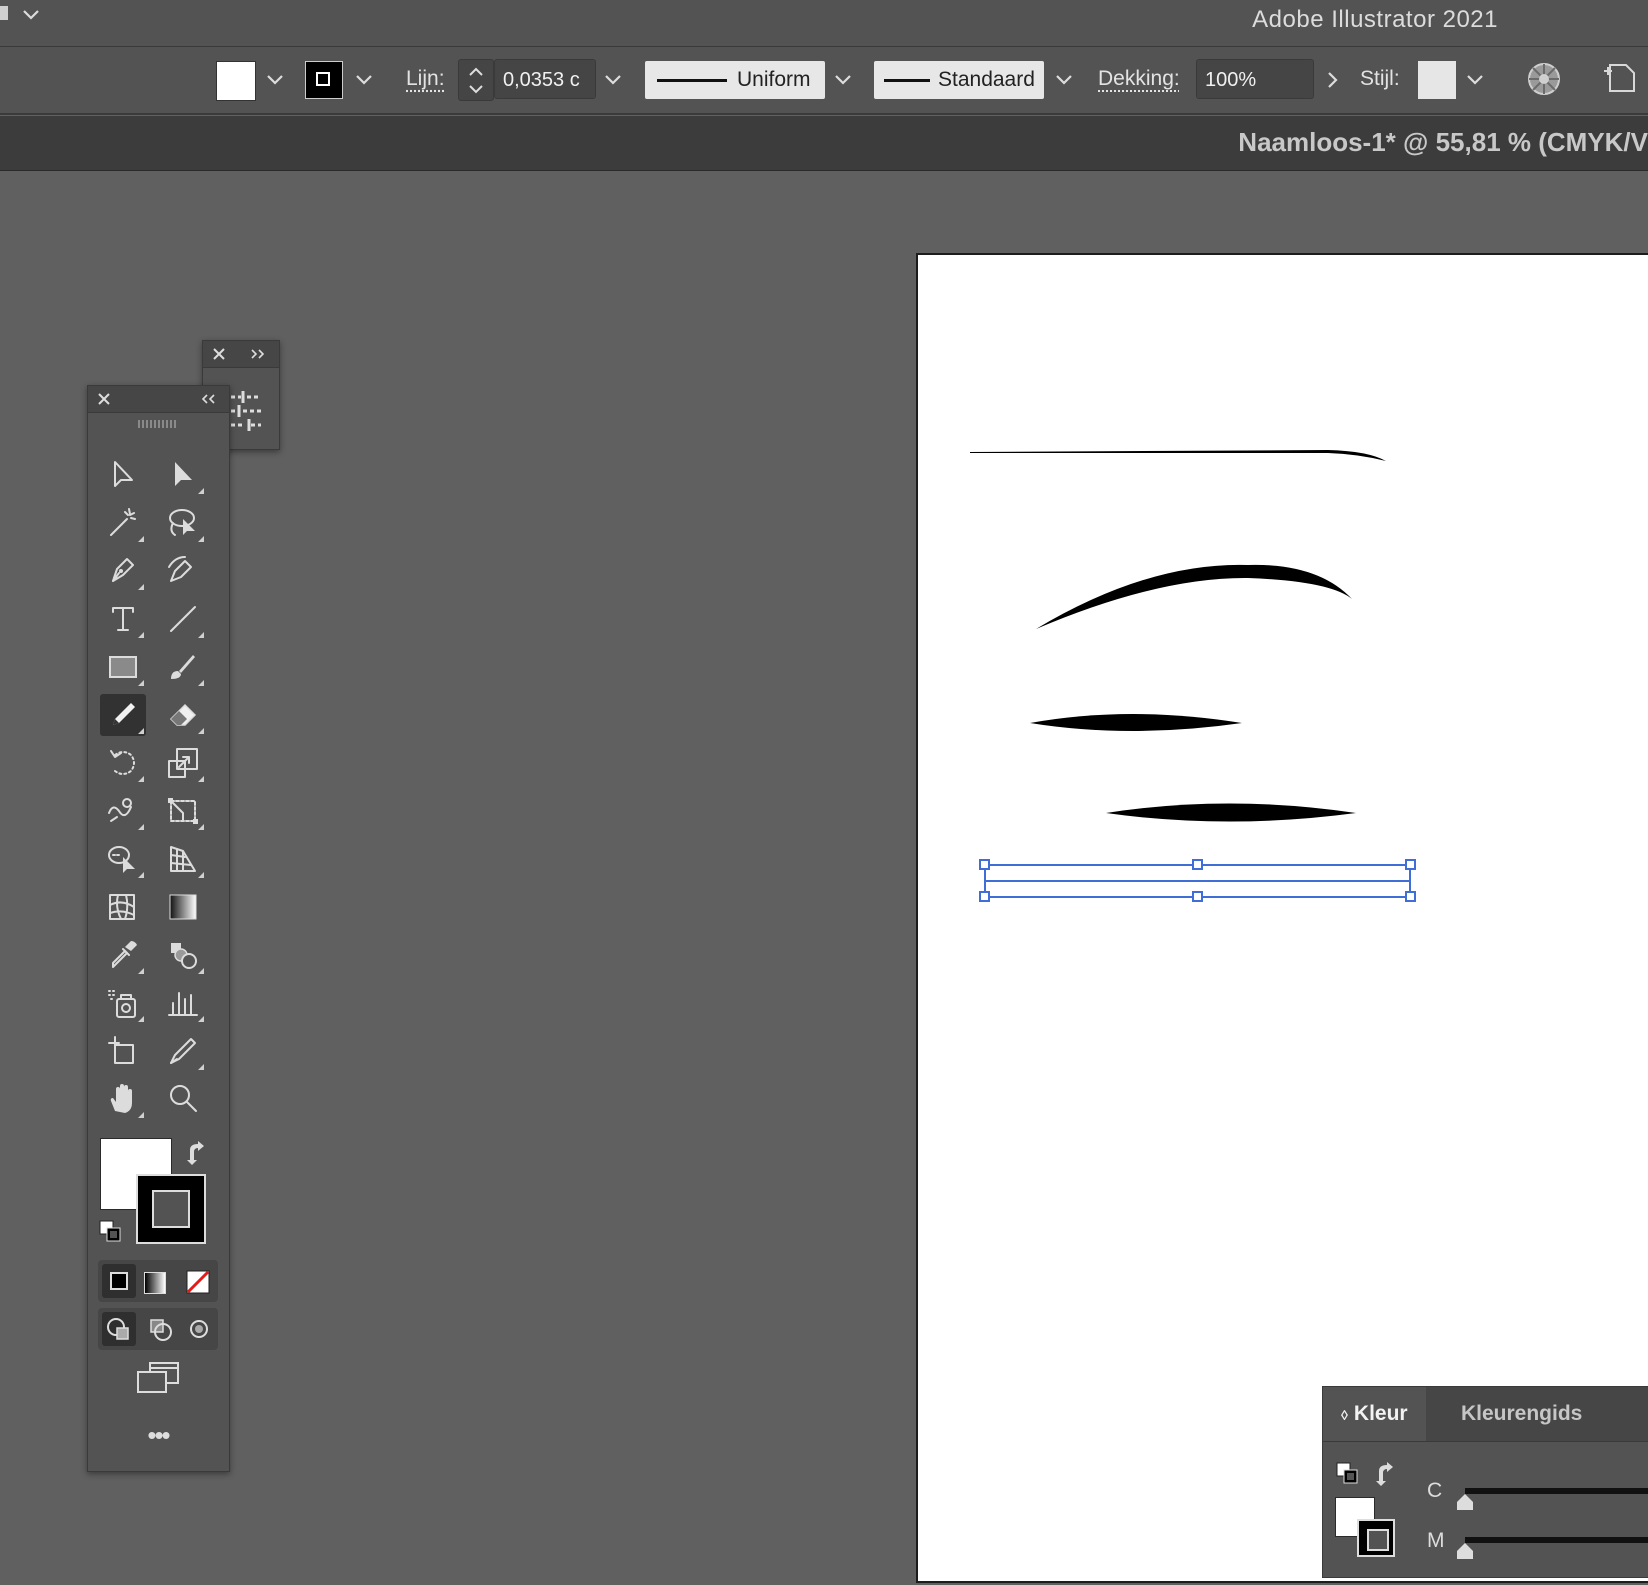 The image size is (1648, 1585). What do you see at coordinates (123, 1099) in the screenshot?
I see `hand-tool` at bounding box center [123, 1099].